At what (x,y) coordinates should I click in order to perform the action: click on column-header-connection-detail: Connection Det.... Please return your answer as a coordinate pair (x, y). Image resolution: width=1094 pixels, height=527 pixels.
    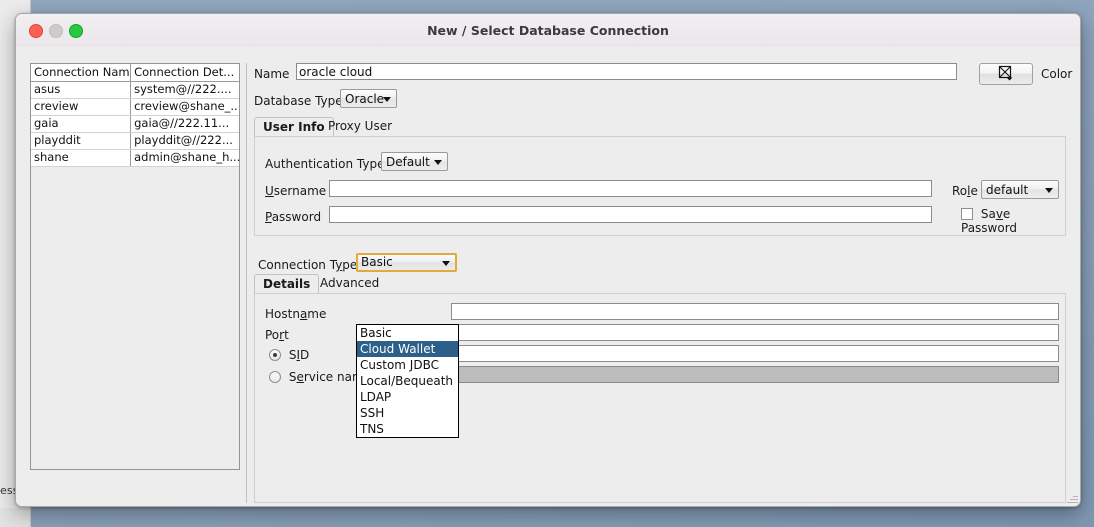
    Looking at the image, I should click on (185, 72).